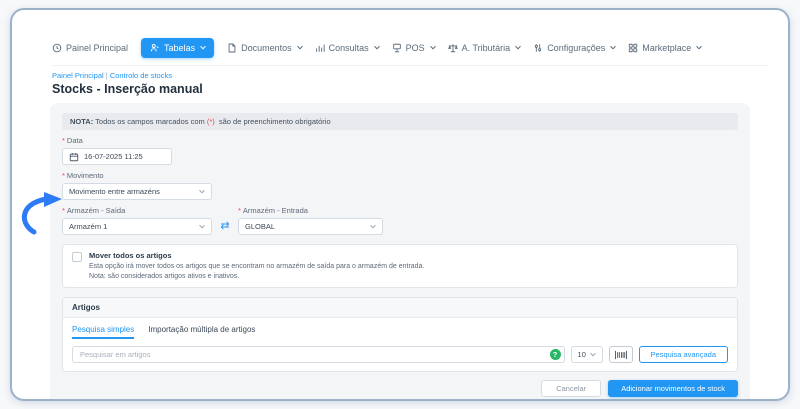 This screenshot has width=800, height=409. I want to click on nav-label: POS, so click(415, 48).